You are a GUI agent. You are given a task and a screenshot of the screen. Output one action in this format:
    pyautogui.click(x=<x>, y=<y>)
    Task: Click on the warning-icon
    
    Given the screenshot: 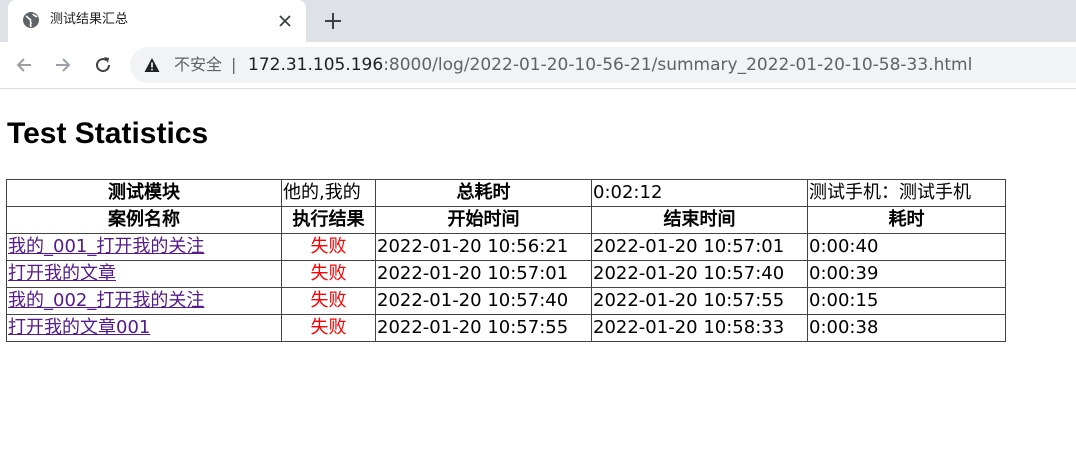 What is the action you would take?
    pyautogui.click(x=152, y=65)
    